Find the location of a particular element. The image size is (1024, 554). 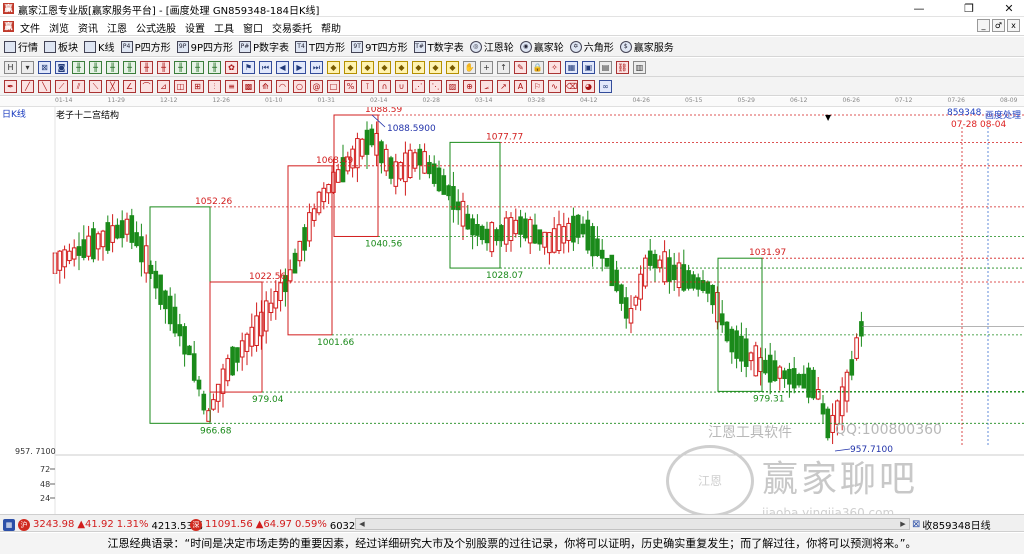

kline-2-icon: ╫ is located at coordinates (95, 67).